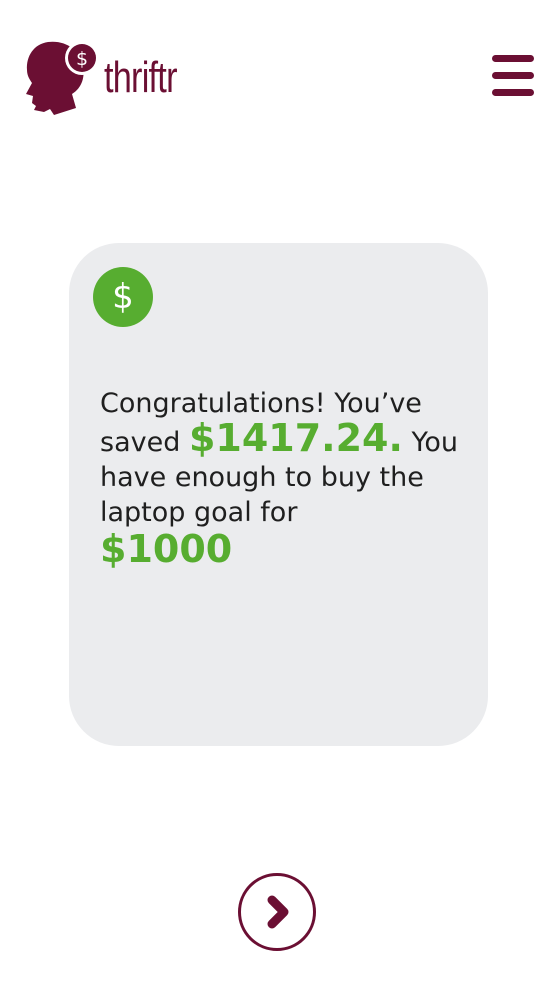 The image size is (557, 990). I want to click on logo-text: thriftr, so click(141, 77).